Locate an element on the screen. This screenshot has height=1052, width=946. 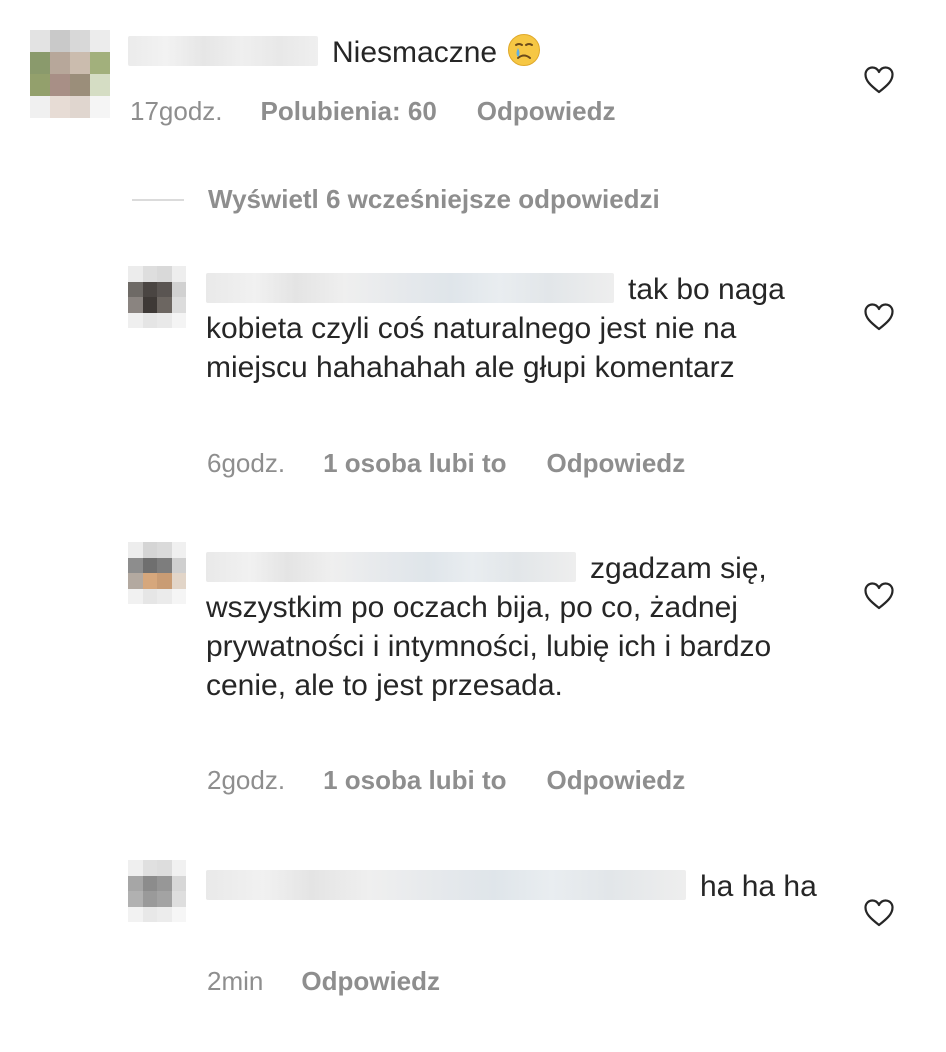
likes-count: Polubienia: 60 is located at coordinates (349, 111).